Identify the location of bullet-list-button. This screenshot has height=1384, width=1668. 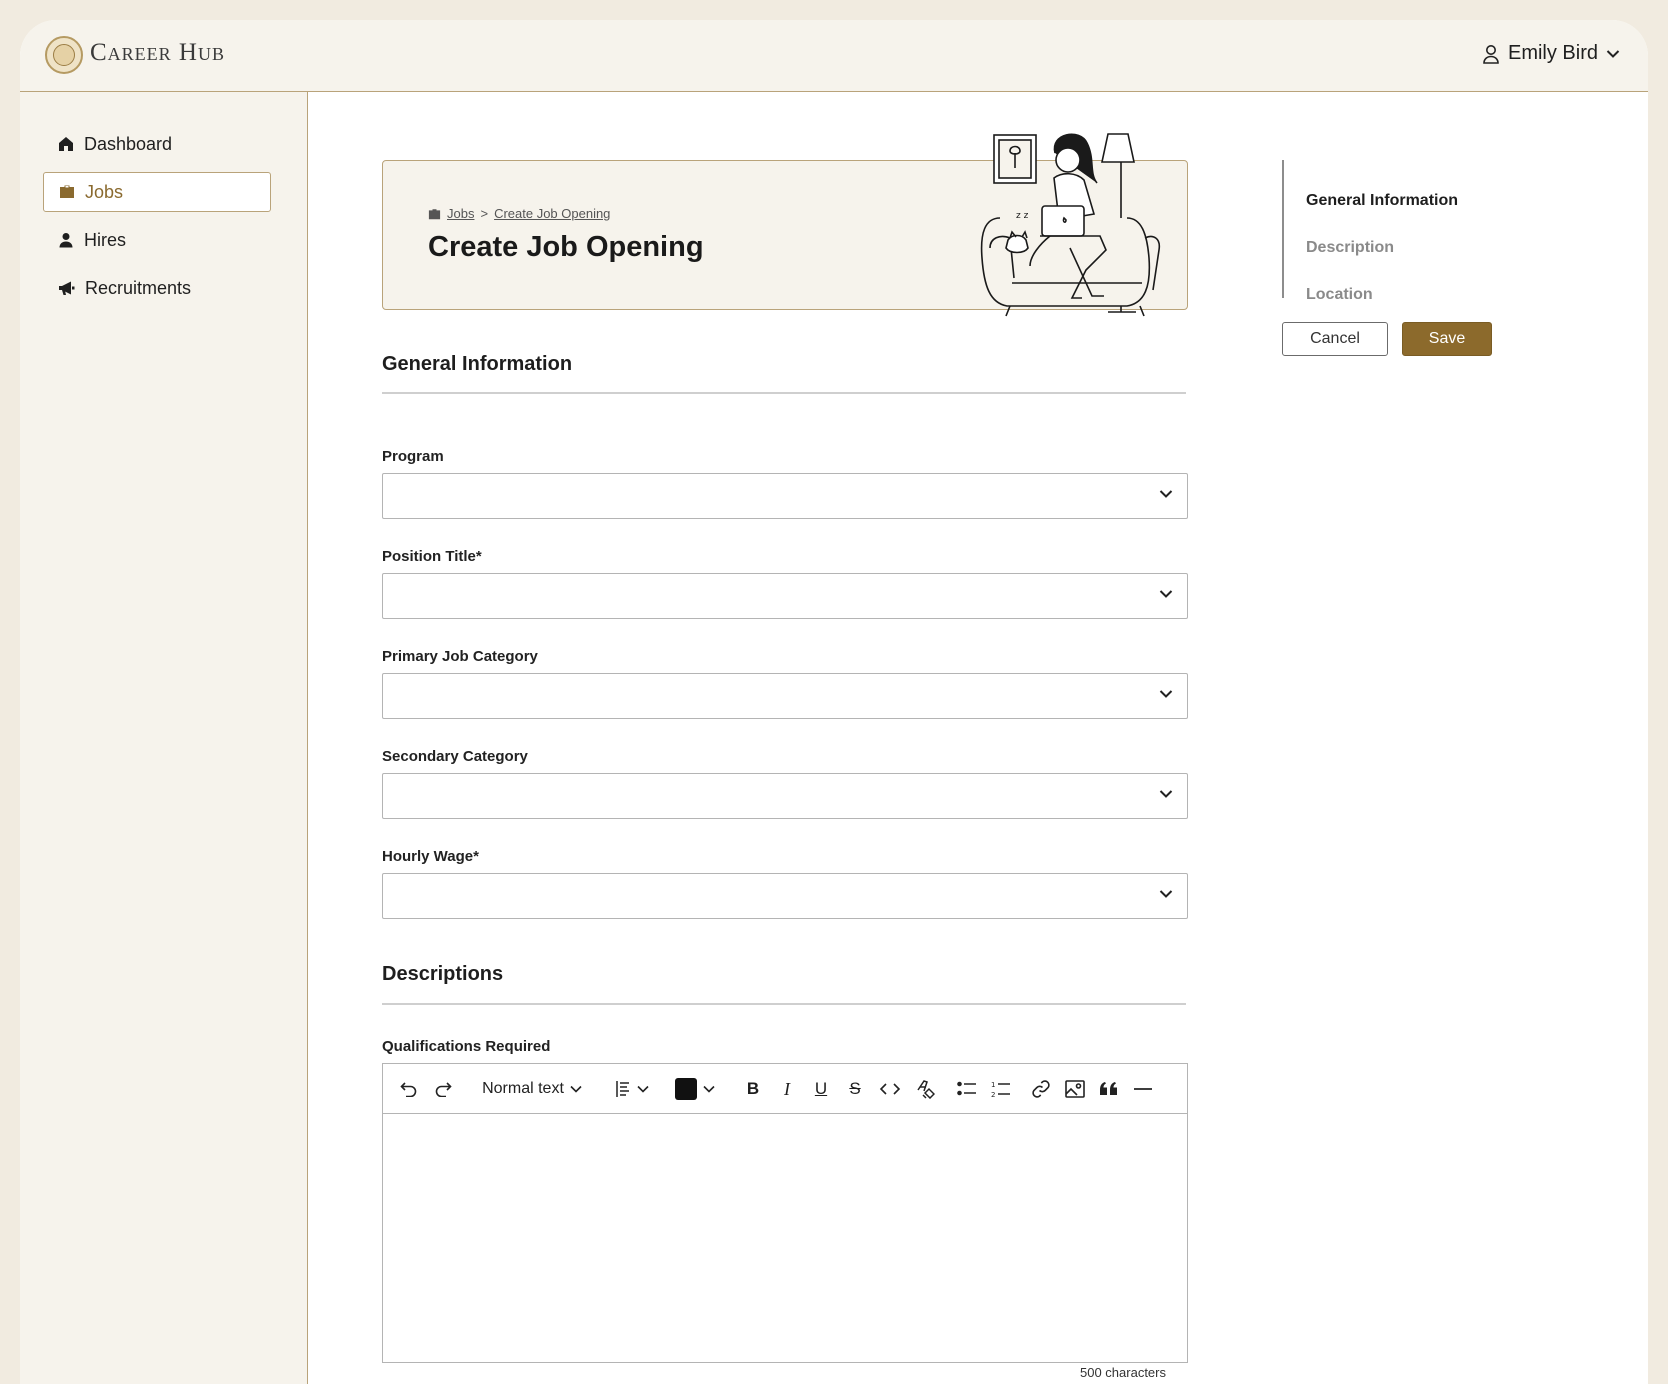
(967, 1089).